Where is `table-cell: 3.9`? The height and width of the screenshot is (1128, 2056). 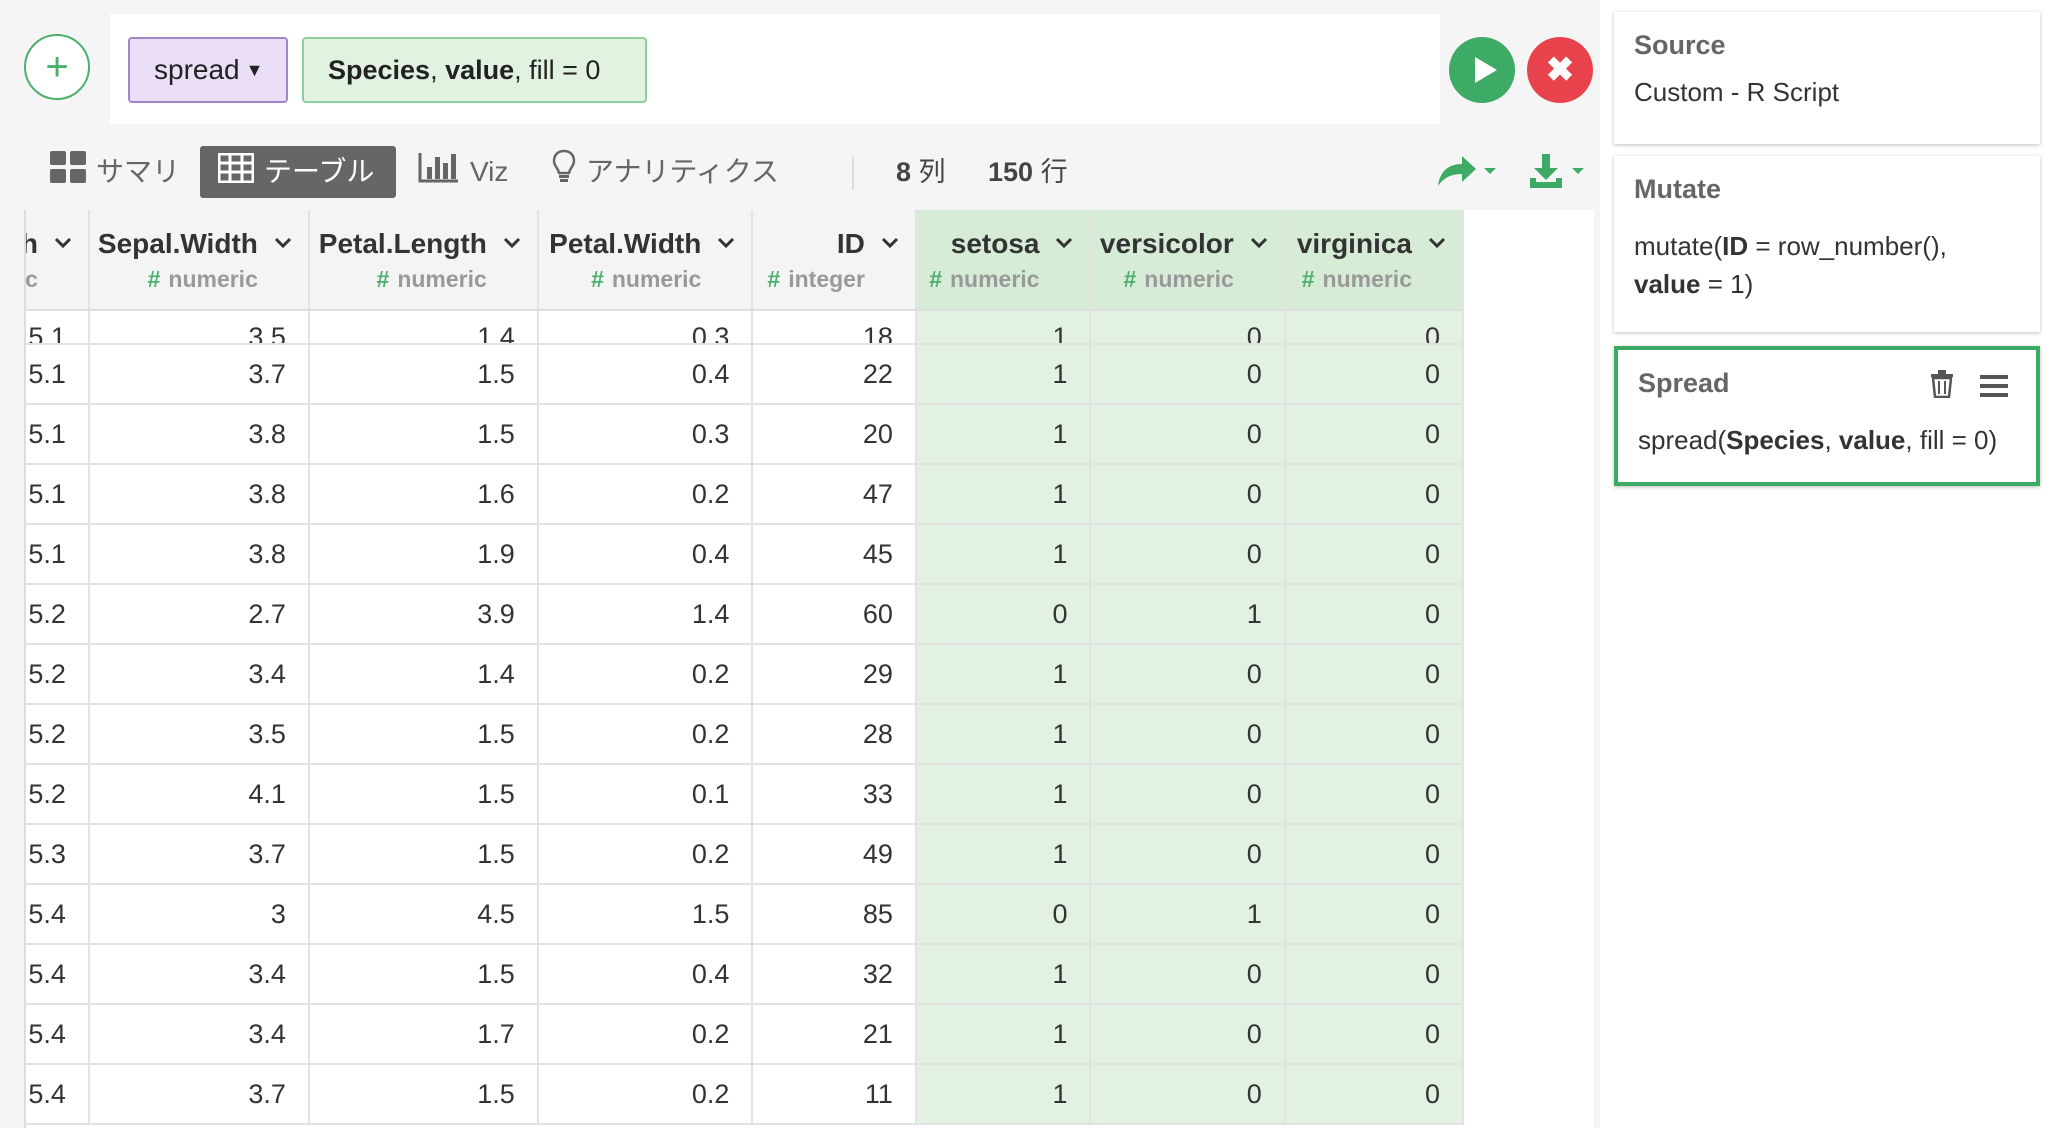 table-cell: 3.9 is located at coordinates (423, 614).